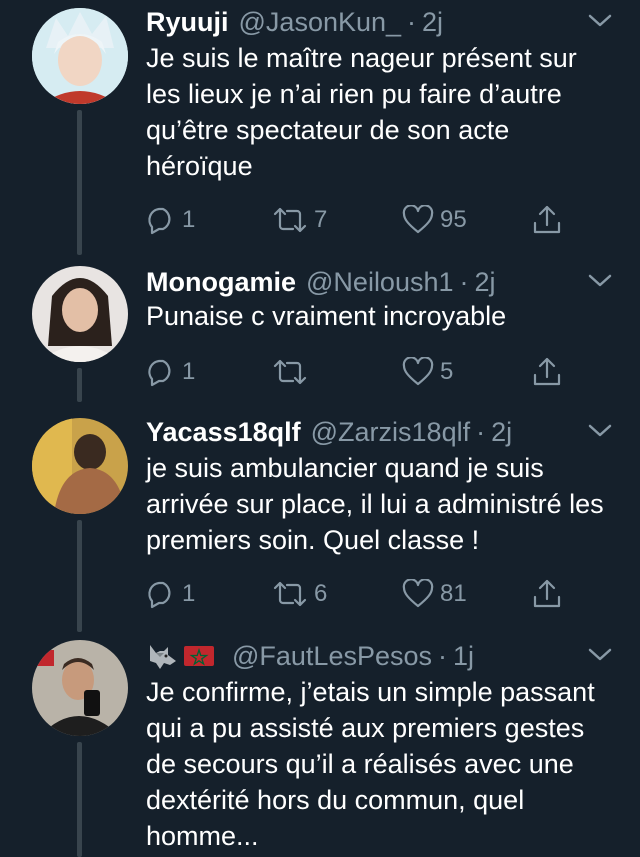 The height and width of the screenshot is (857, 640). Describe the element at coordinates (221, 282) in the screenshot. I see `display-name: Monogamie` at that location.